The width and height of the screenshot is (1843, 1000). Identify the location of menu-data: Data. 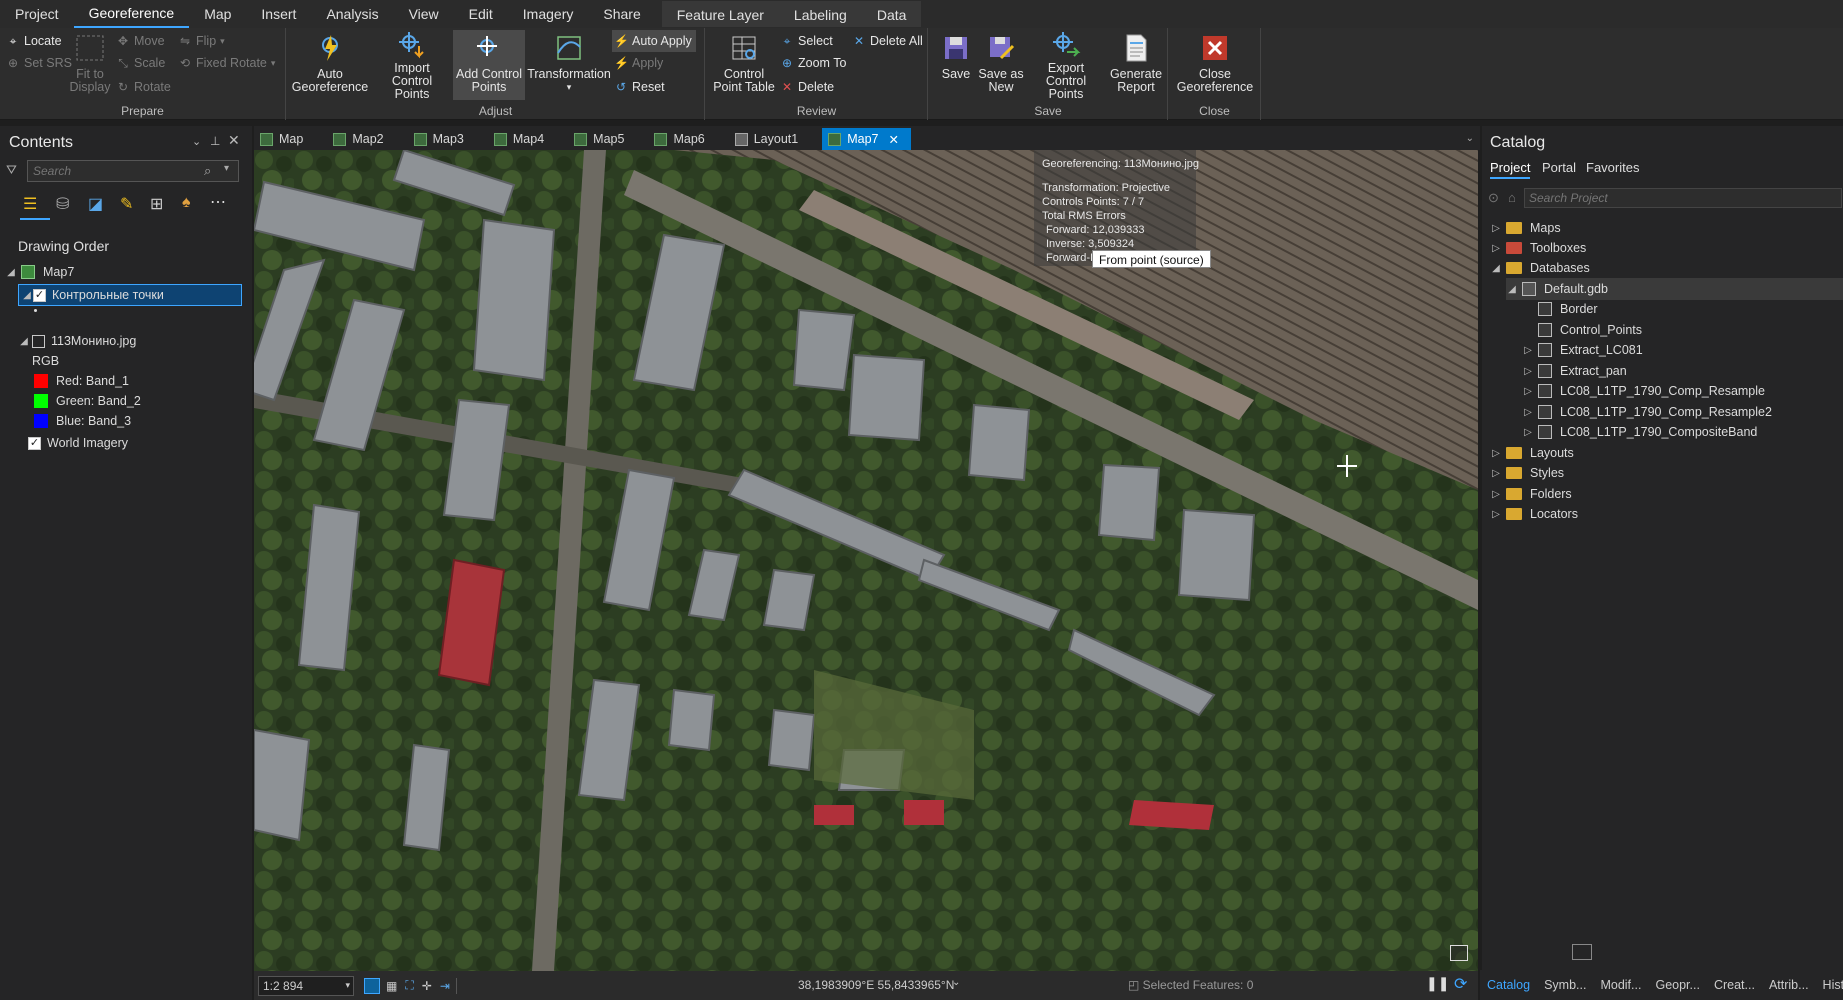
(892, 15).